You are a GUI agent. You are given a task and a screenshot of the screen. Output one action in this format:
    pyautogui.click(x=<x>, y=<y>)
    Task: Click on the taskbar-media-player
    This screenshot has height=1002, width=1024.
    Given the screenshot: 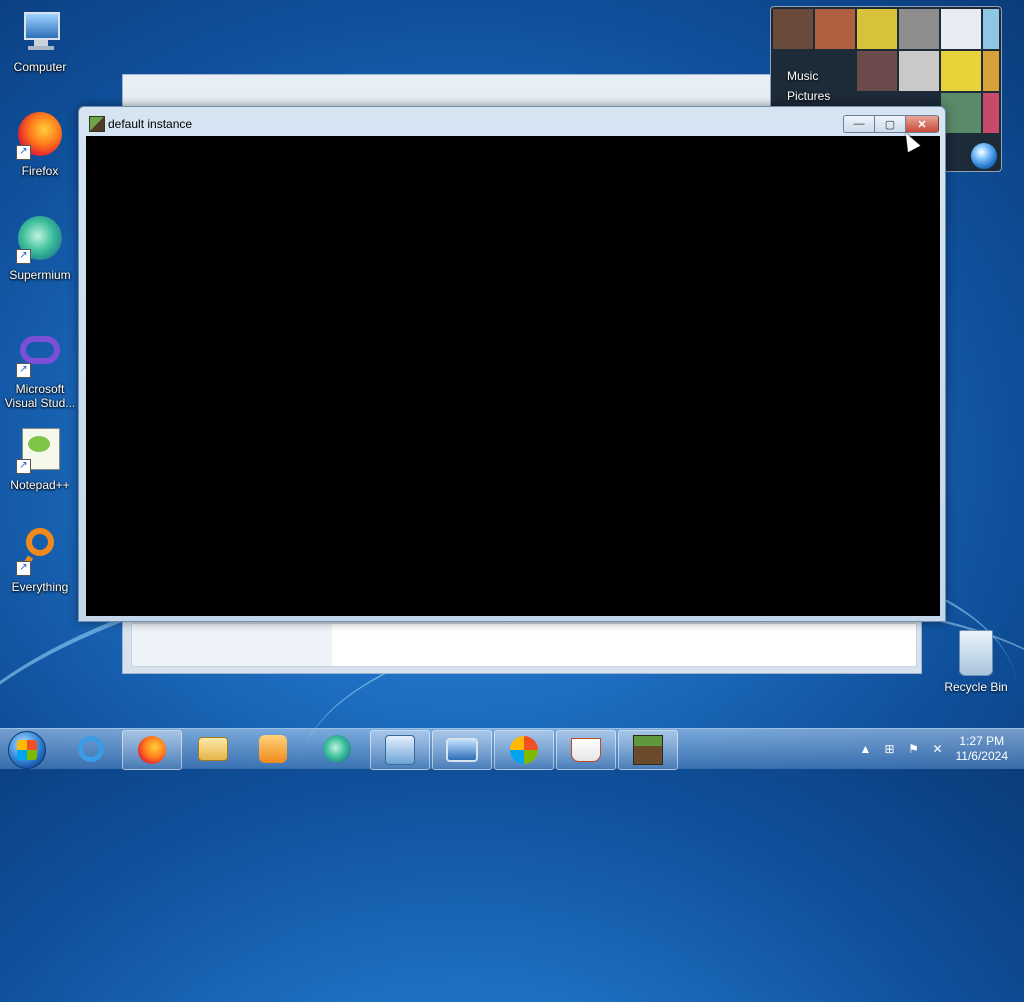 What is the action you would take?
    pyautogui.click(x=273, y=749)
    